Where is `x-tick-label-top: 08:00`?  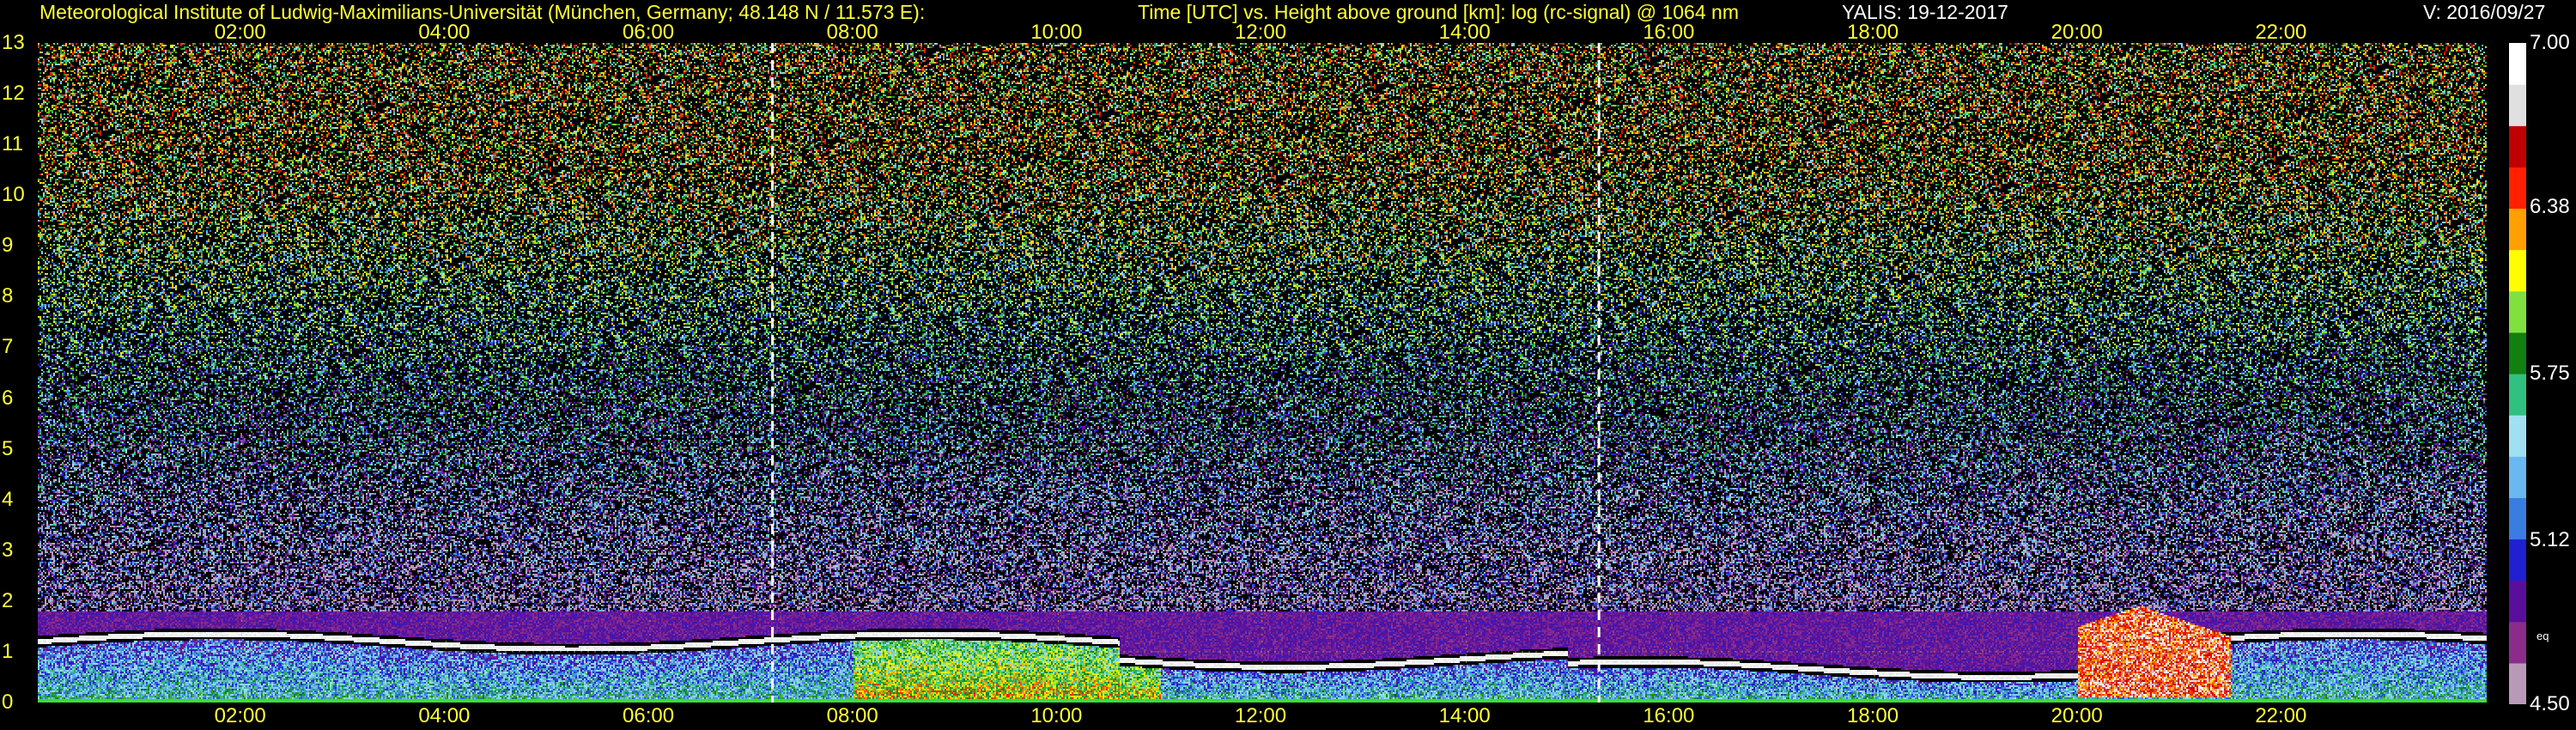
x-tick-label-top: 08:00 is located at coordinates (852, 32).